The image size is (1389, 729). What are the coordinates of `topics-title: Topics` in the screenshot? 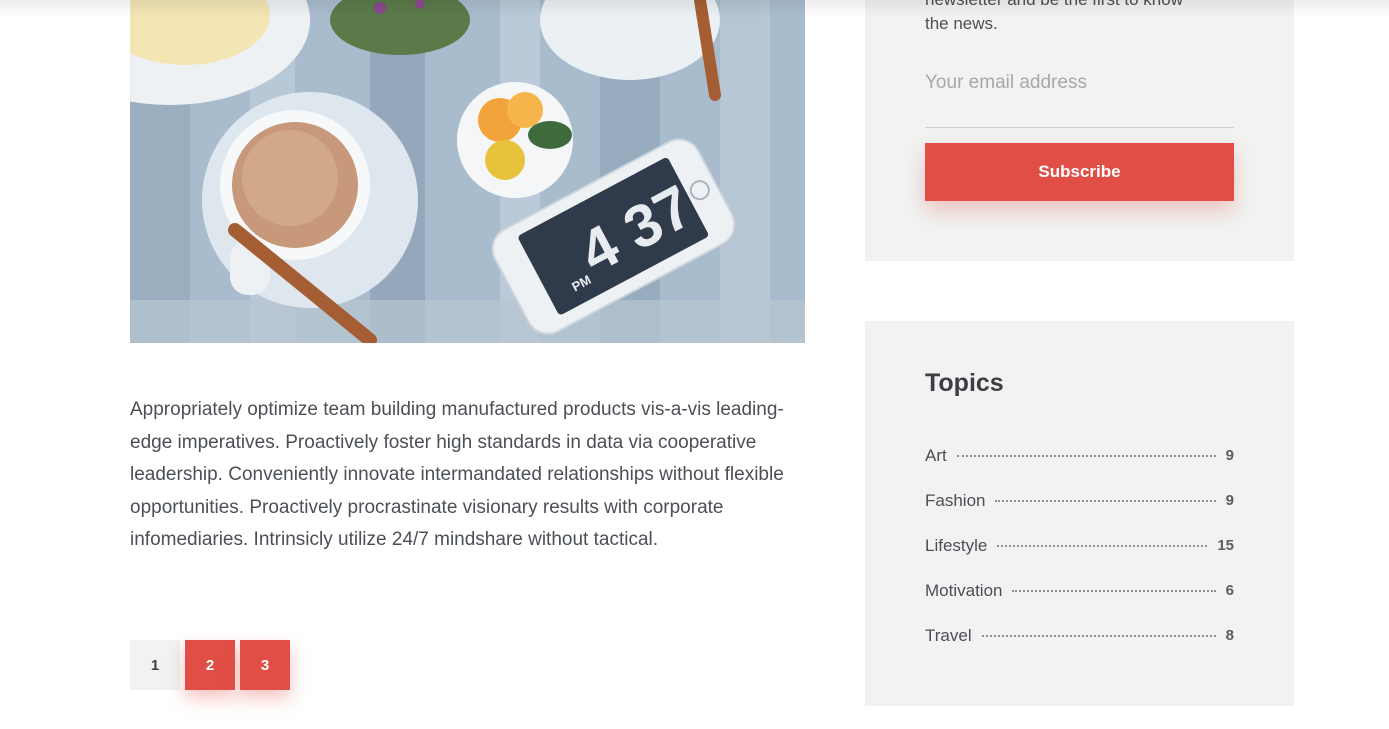 It's located at (964, 383).